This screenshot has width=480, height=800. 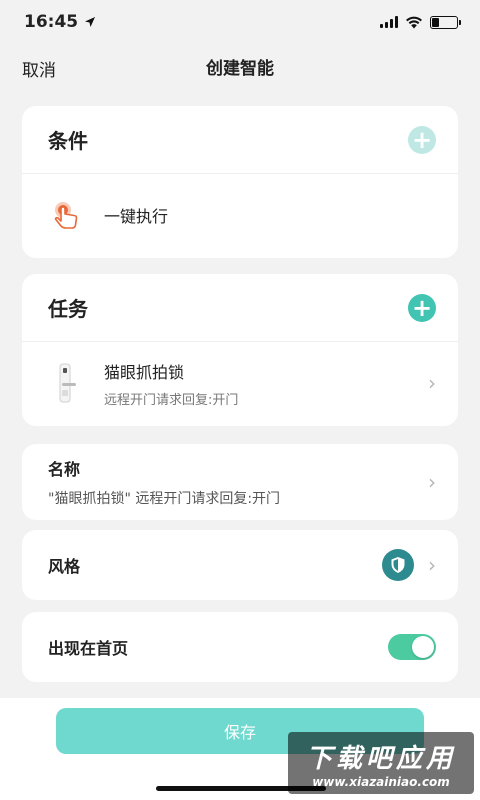 I want to click on watermark-logo: 下载吧应用 www.xiazainiao.com, so click(x=381, y=763).